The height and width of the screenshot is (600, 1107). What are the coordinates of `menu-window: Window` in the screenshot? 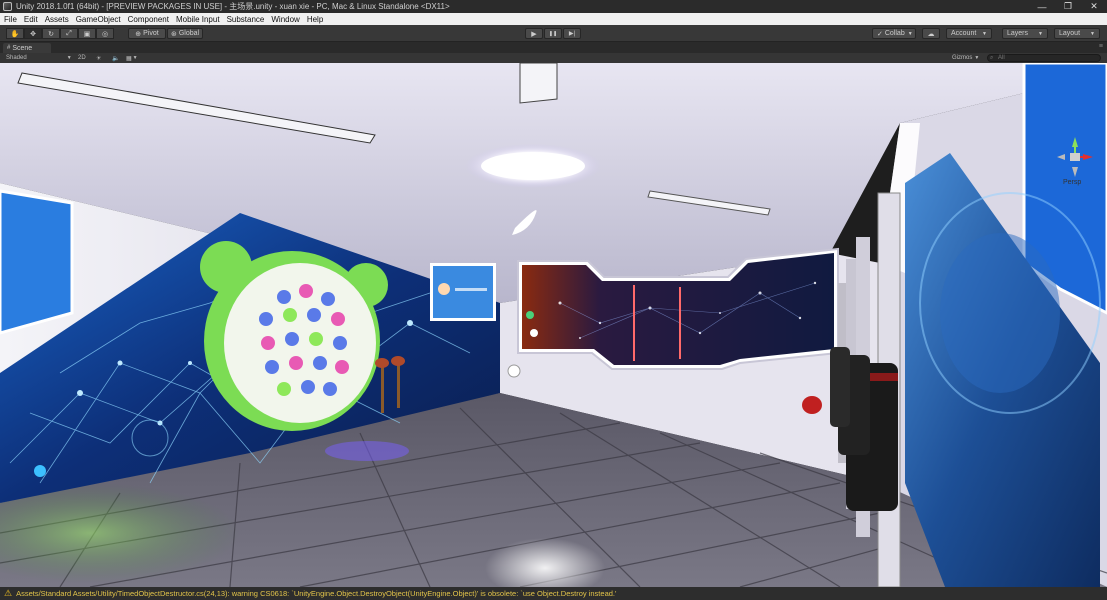 It's located at (285, 19).